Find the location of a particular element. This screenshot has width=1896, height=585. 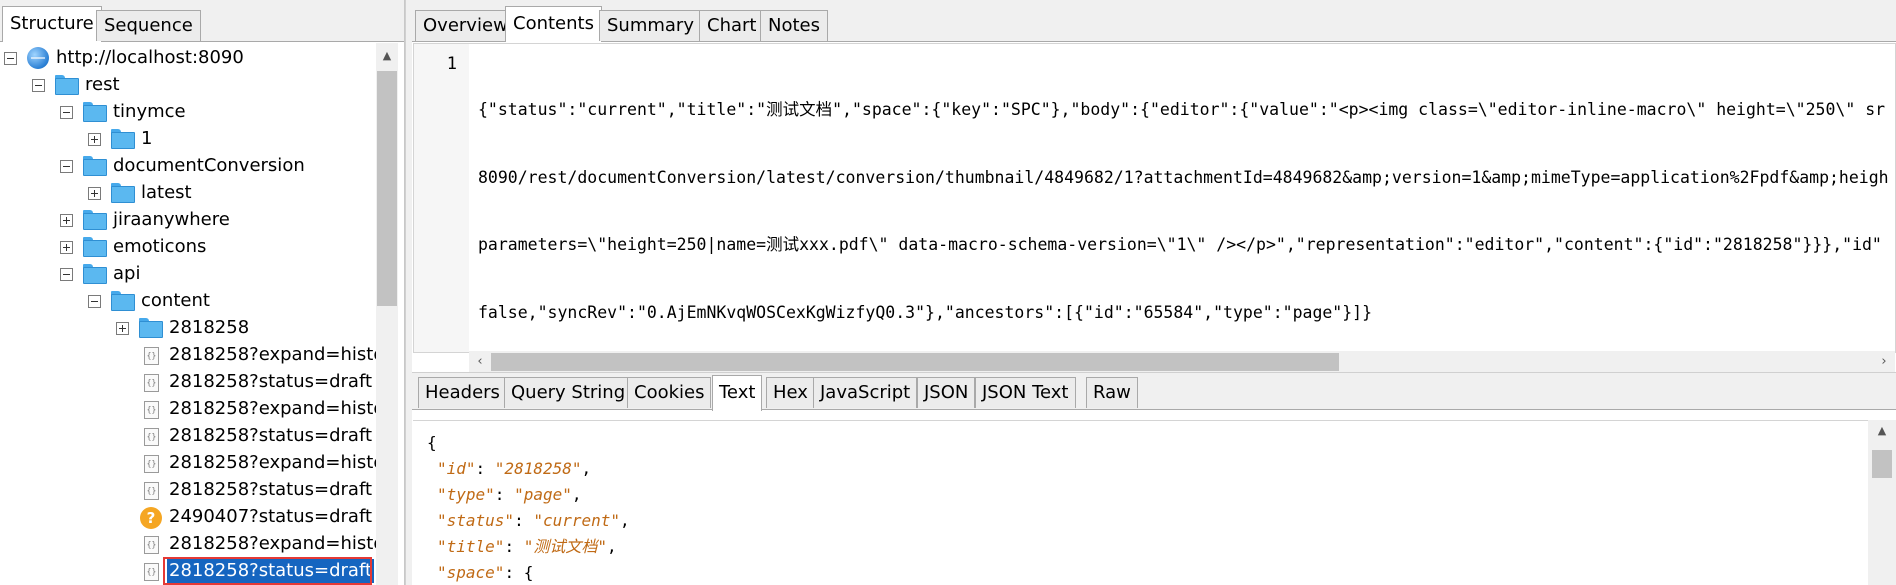

tab-summary: Summary is located at coordinates (650, 25).